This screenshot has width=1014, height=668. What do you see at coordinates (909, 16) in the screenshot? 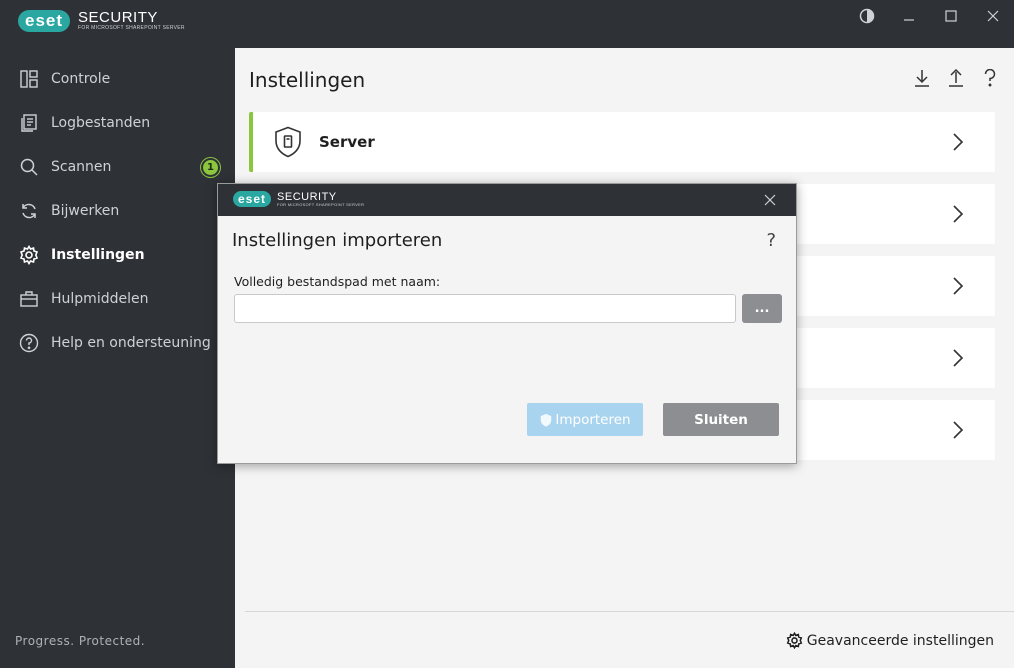
I see `minimize-icon` at bounding box center [909, 16].